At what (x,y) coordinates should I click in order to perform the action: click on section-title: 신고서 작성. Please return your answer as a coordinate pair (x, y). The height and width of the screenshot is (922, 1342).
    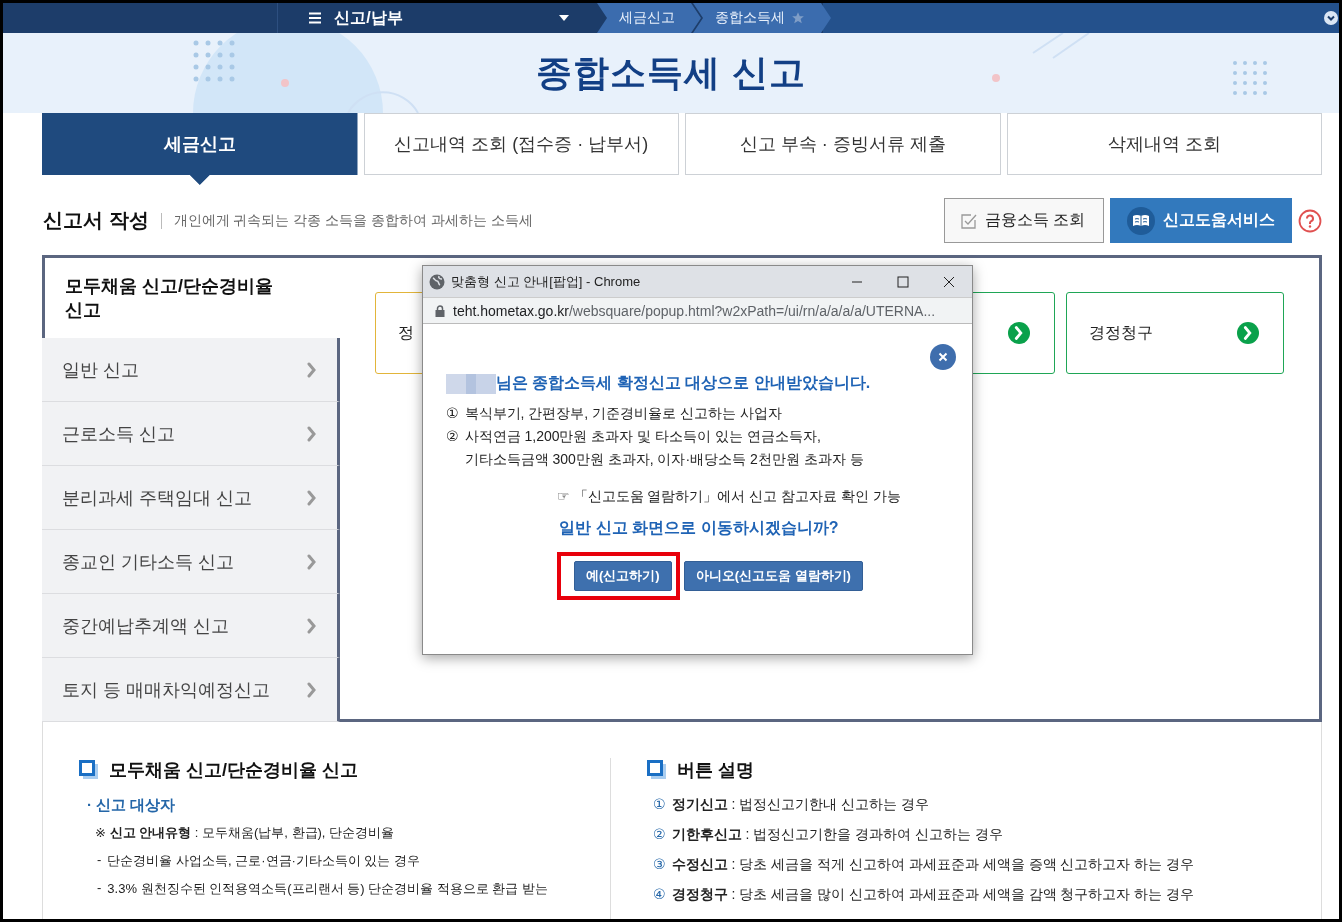
    Looking at the image, I should click on (96, 220).